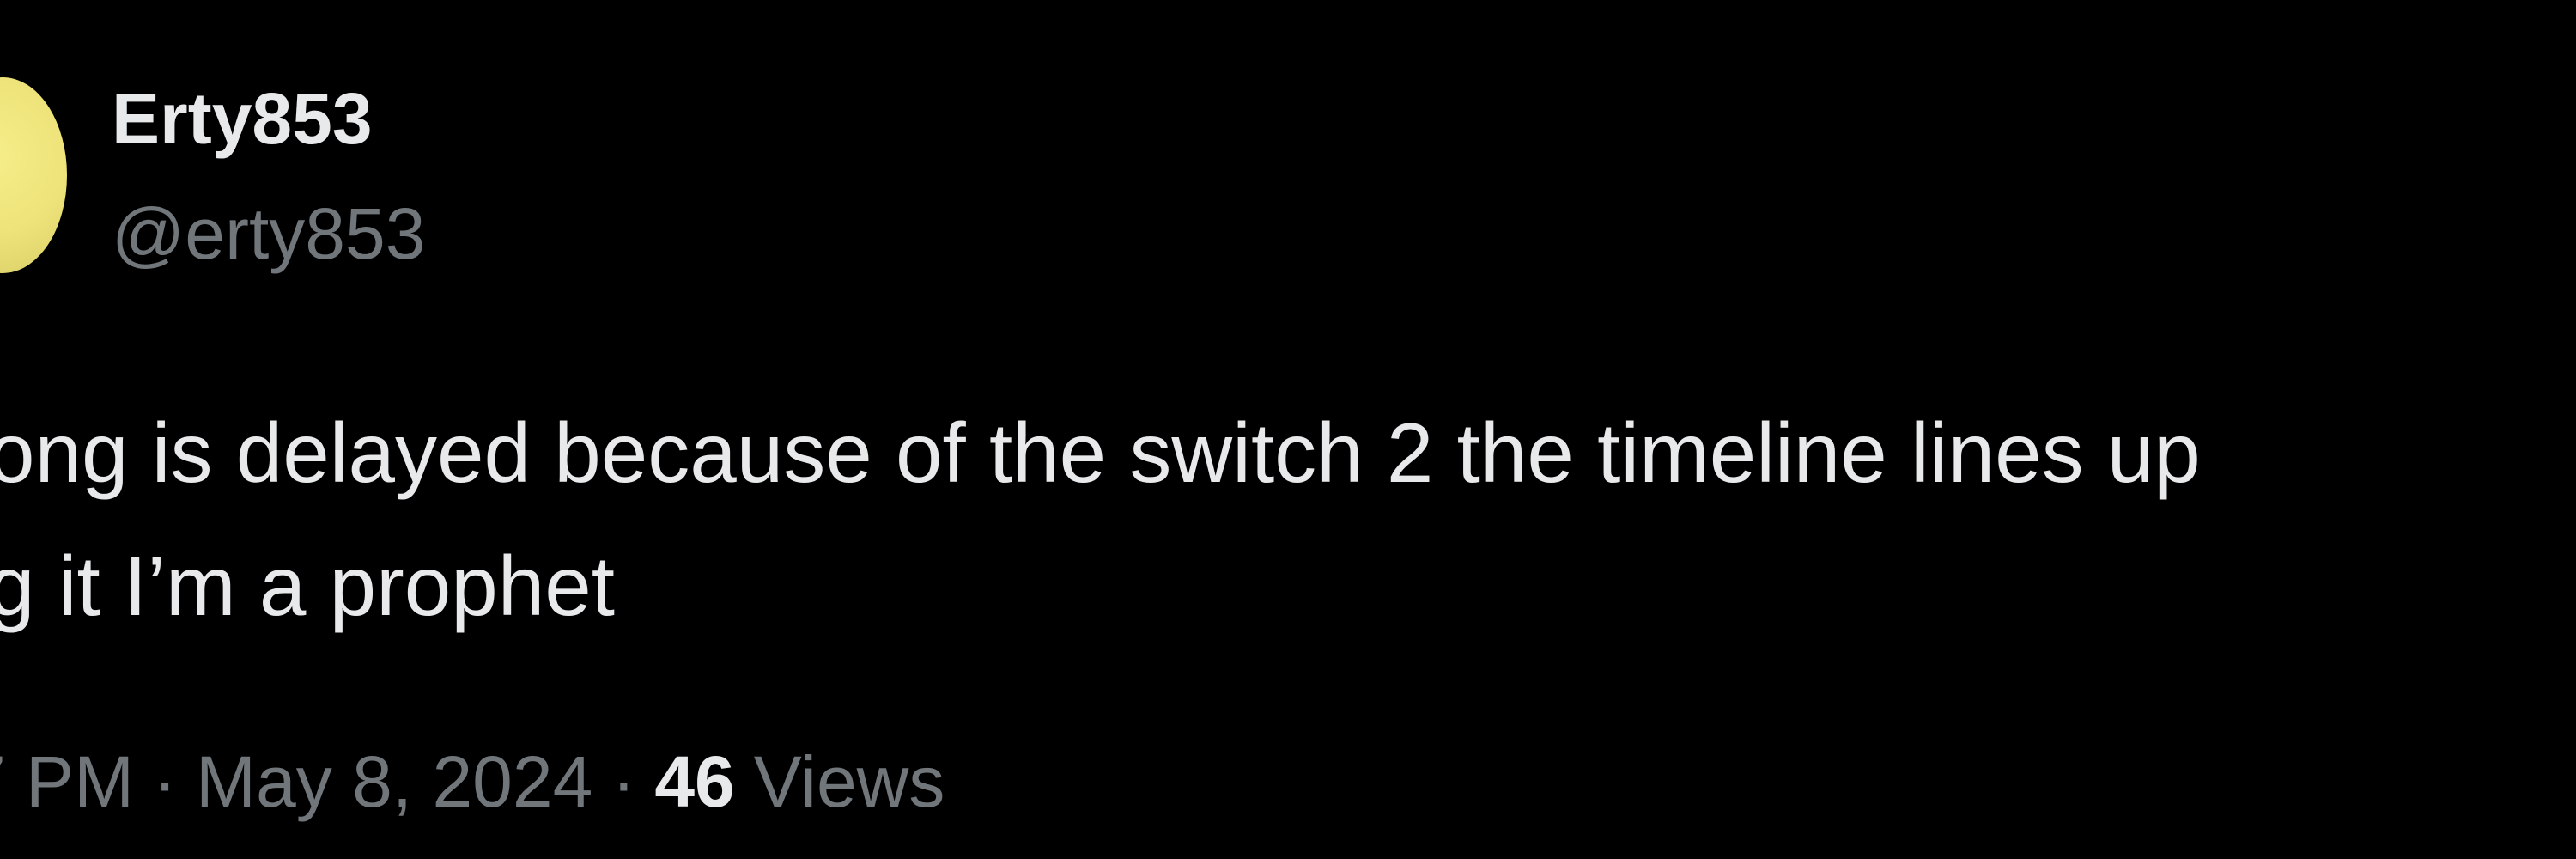 The width and height of the screenshot is (2576, 859). Describe the element at coordinates (67, 781) in the screenshot. I see `tweet-time: 7 PM` at that location.